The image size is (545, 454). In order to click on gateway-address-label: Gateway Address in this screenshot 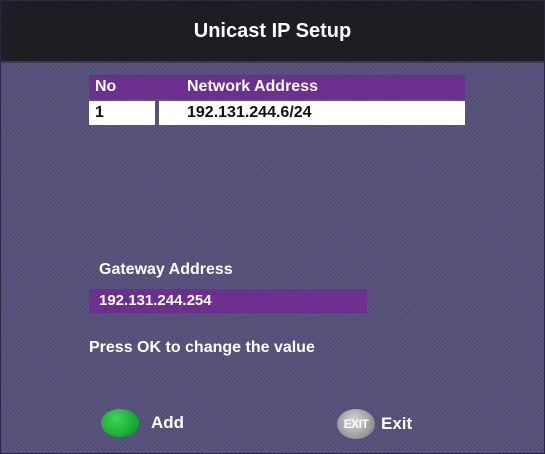, I will do `click(166, 269)`.